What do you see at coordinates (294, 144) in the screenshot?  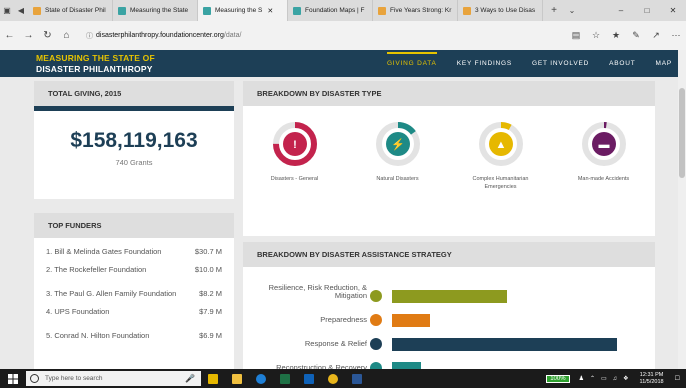 I see `disaster-type-donut: !` at bounding box center [294, 144].